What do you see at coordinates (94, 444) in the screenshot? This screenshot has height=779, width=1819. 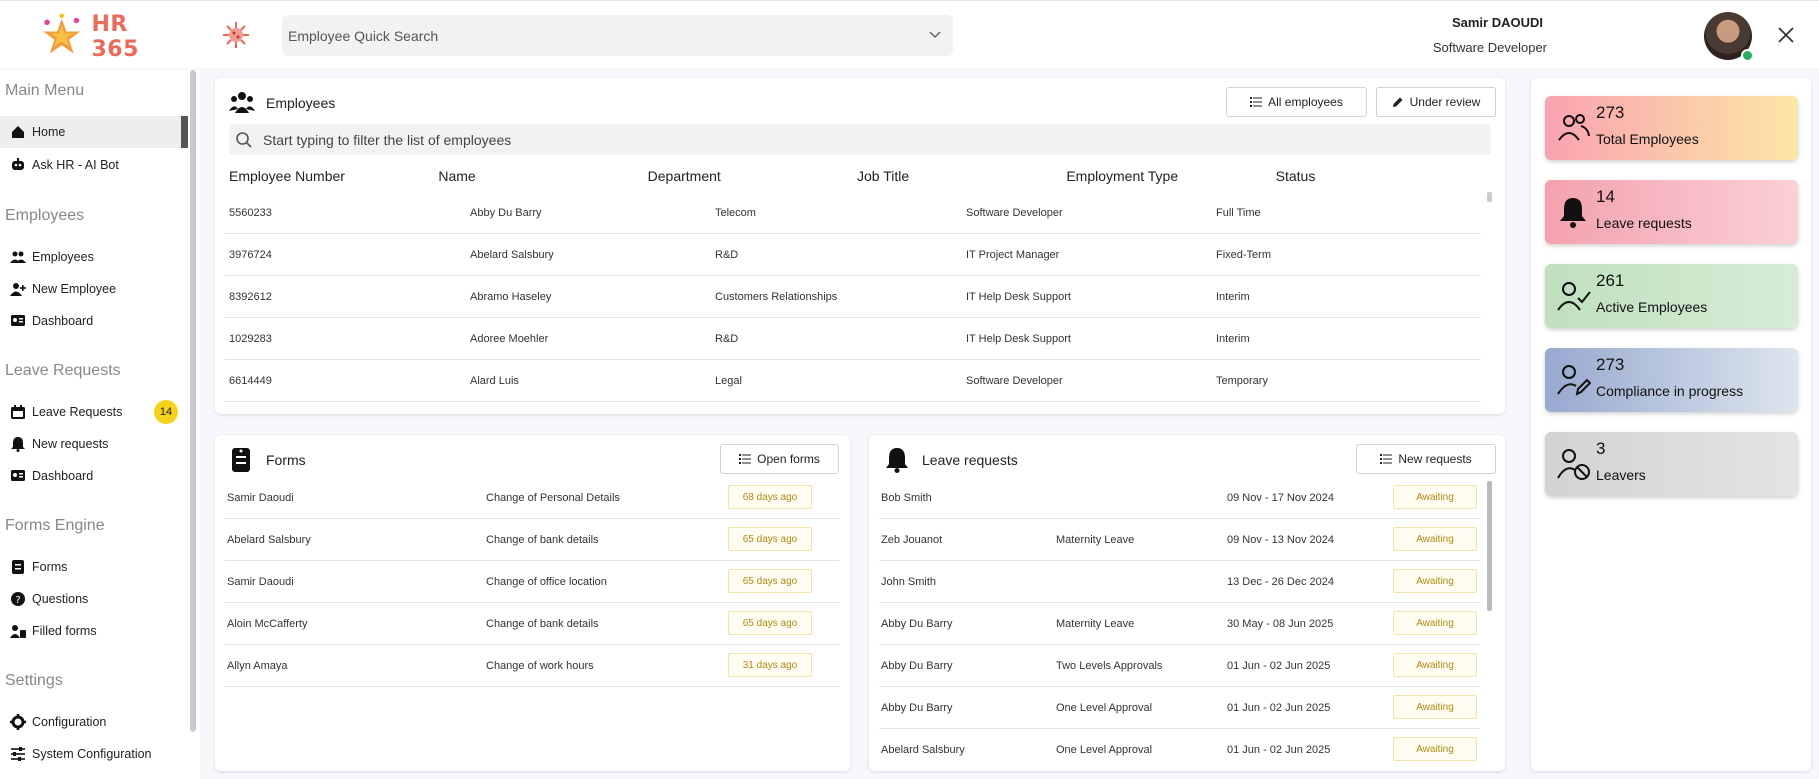 I see `sidebar-item-new-requests: New requests` at bounding box center [94, 444].